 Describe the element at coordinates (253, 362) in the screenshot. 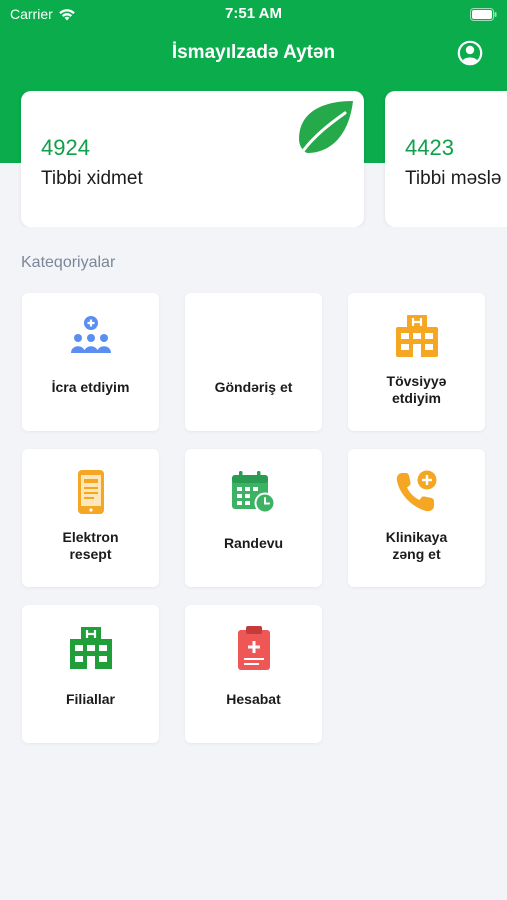

I see `tile-send-referral: Göndəriş et` at that location.